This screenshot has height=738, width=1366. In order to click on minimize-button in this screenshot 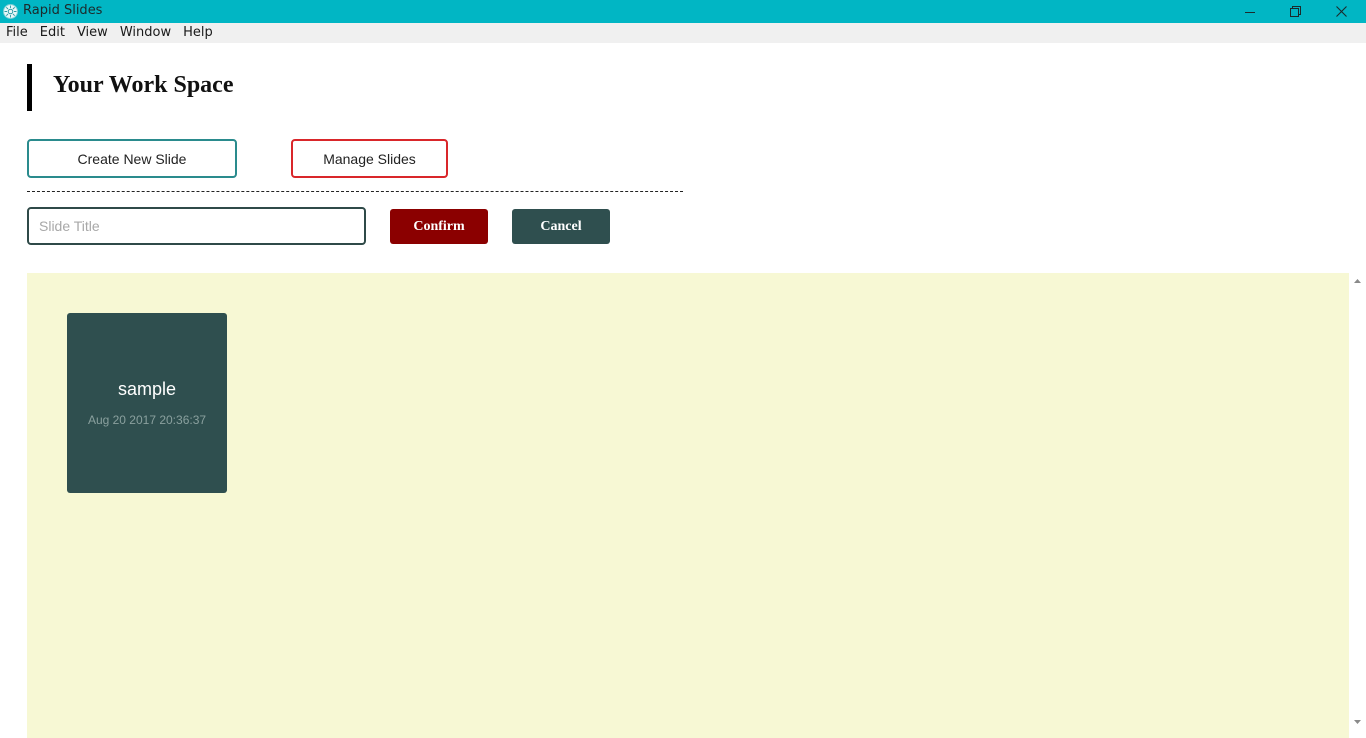, I will do `click(1250, 11)`.